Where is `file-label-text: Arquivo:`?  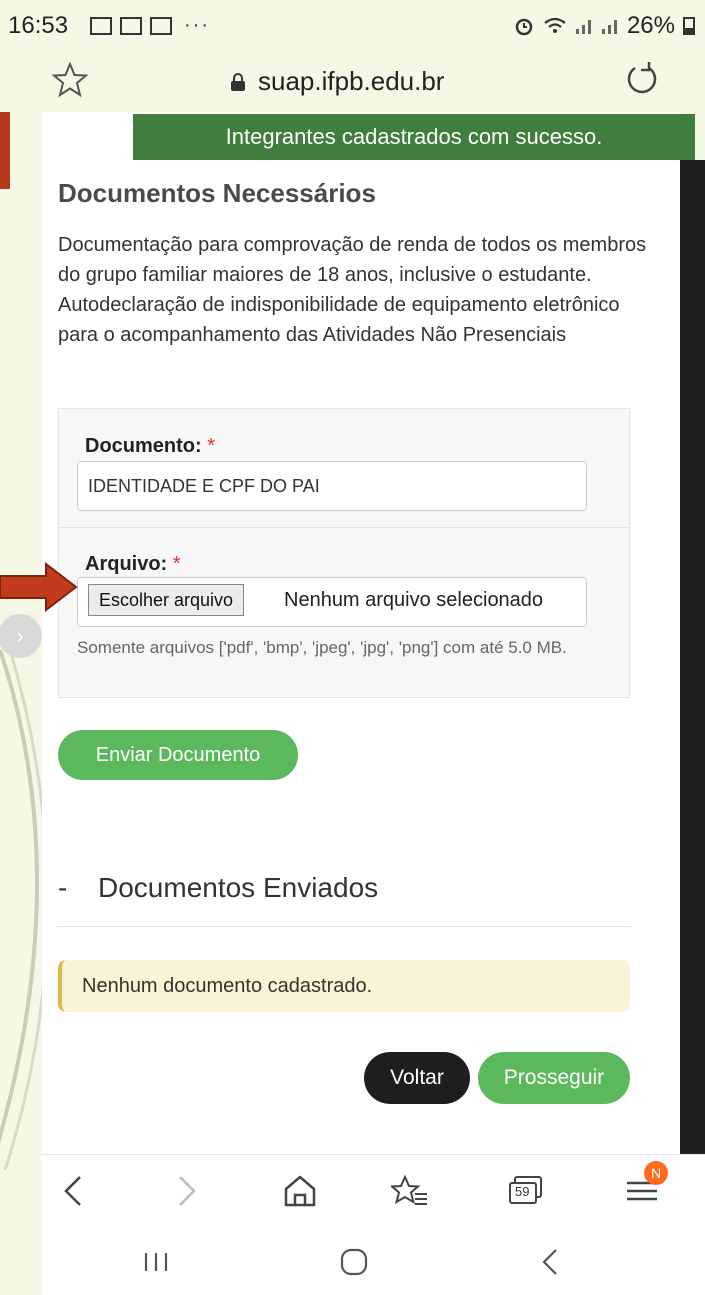 file-label-text: Arquivo: is located at coordinates (126, 564).